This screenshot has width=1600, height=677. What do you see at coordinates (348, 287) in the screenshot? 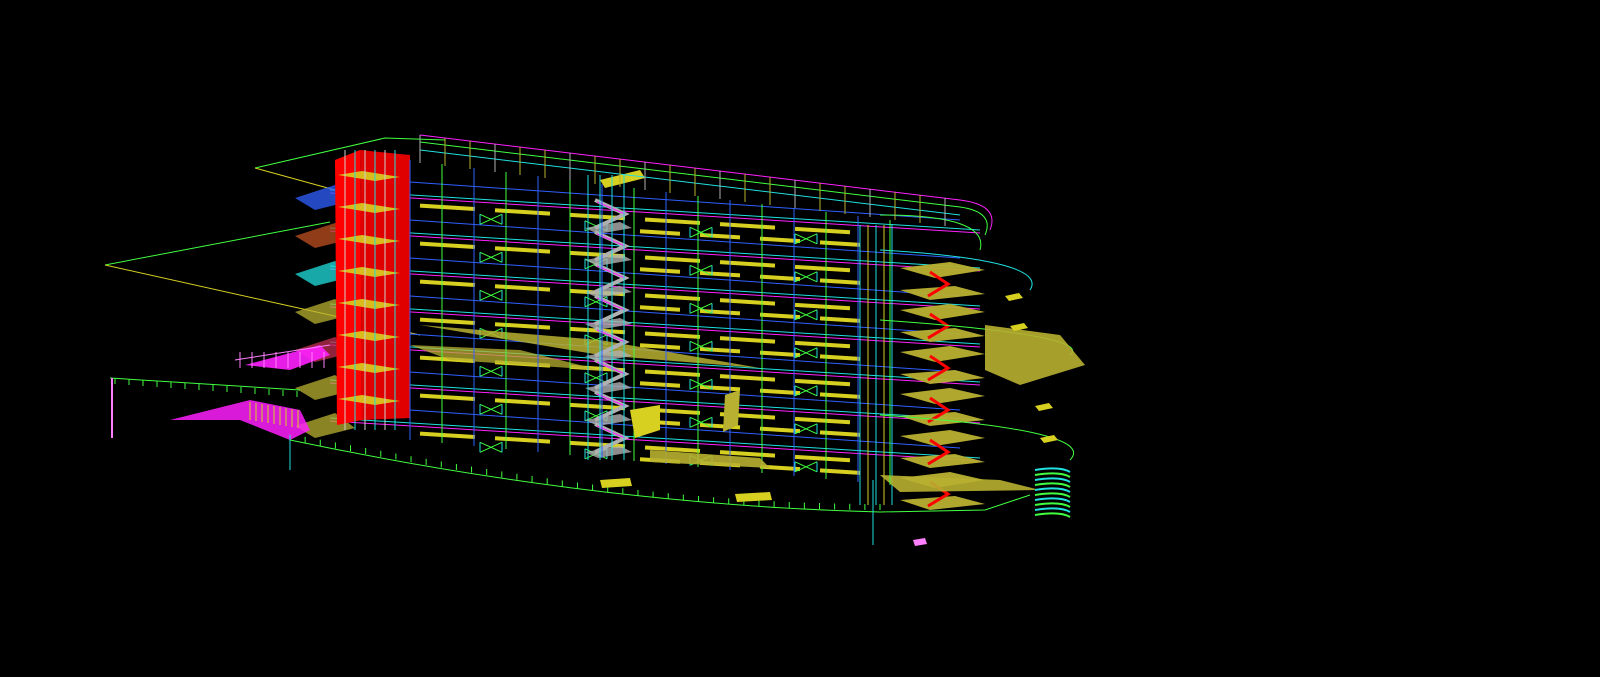
I see `red-core-tower-front` at bounding box center [348, 287].